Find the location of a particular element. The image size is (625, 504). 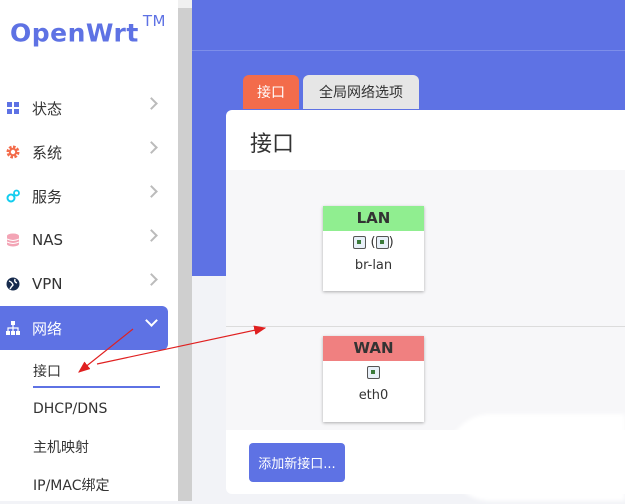

sidebar-scrollbar is located at coordinates (185, 250).